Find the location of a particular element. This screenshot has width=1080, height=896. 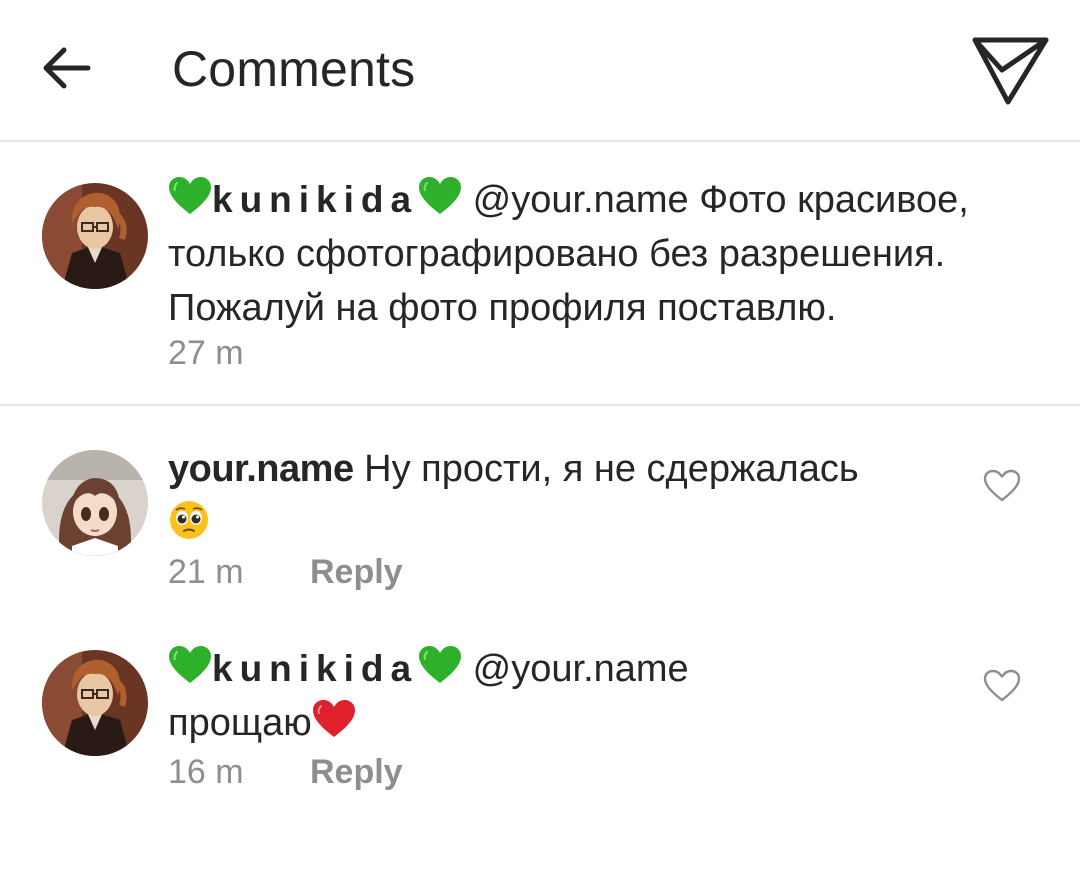

comment-time: 16 m is located at coordinates (206, 772).